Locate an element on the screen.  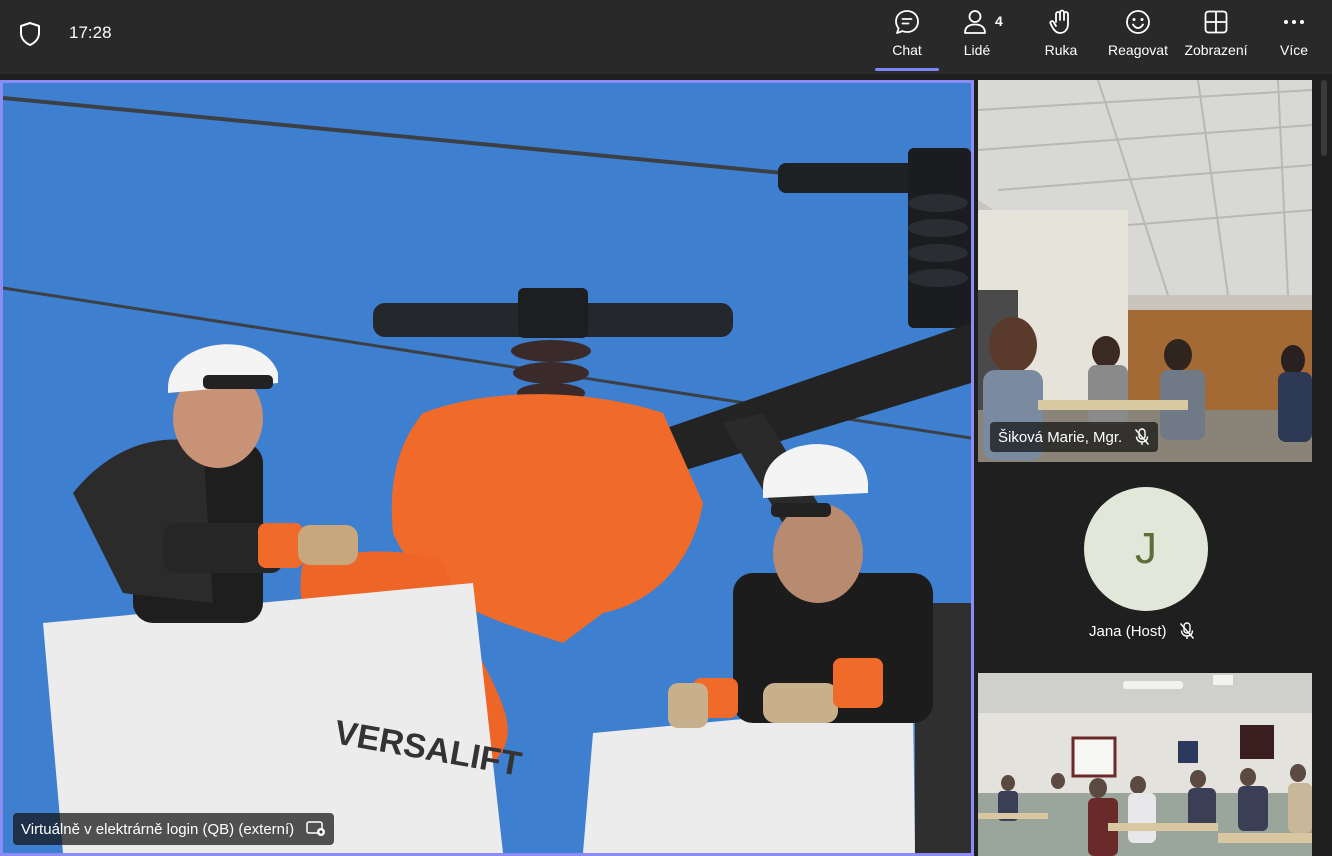
avatar-initial: J is located at coordinates (1146, 548).